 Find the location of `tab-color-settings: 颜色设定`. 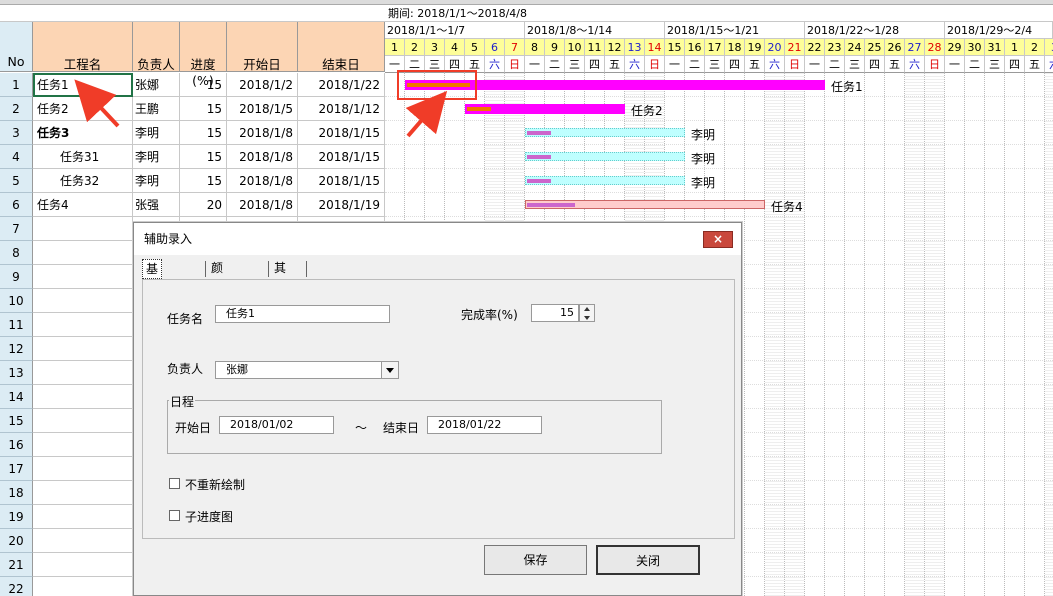

tab-color-settings: 颜色设定 is located at coordinates (217, 295).